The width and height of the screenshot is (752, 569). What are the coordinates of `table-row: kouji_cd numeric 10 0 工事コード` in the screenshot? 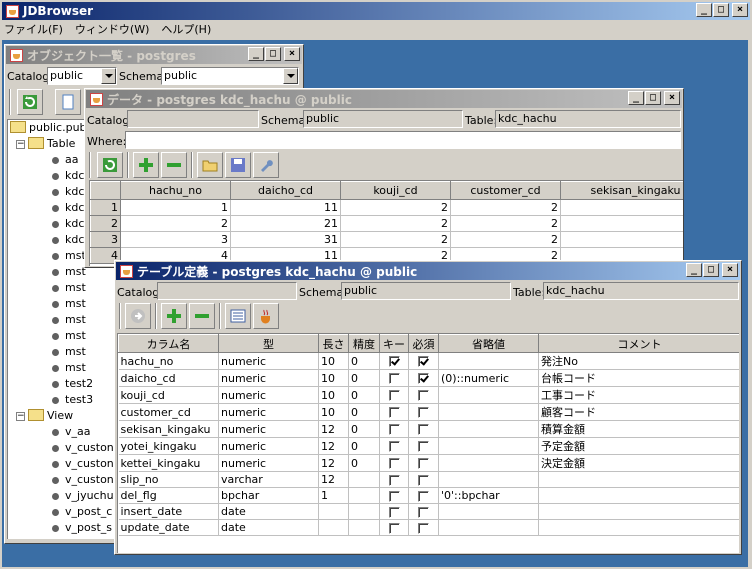 It's located at (428, 395).